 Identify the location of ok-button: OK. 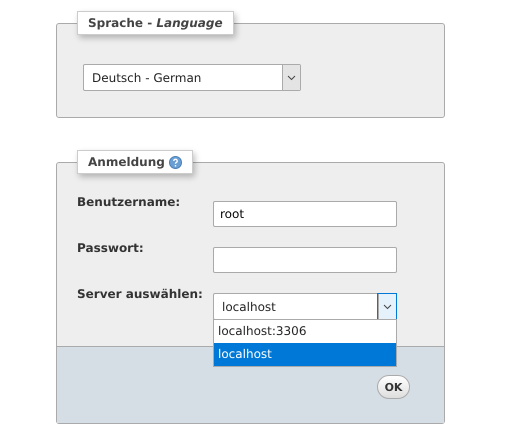
(393, 387).